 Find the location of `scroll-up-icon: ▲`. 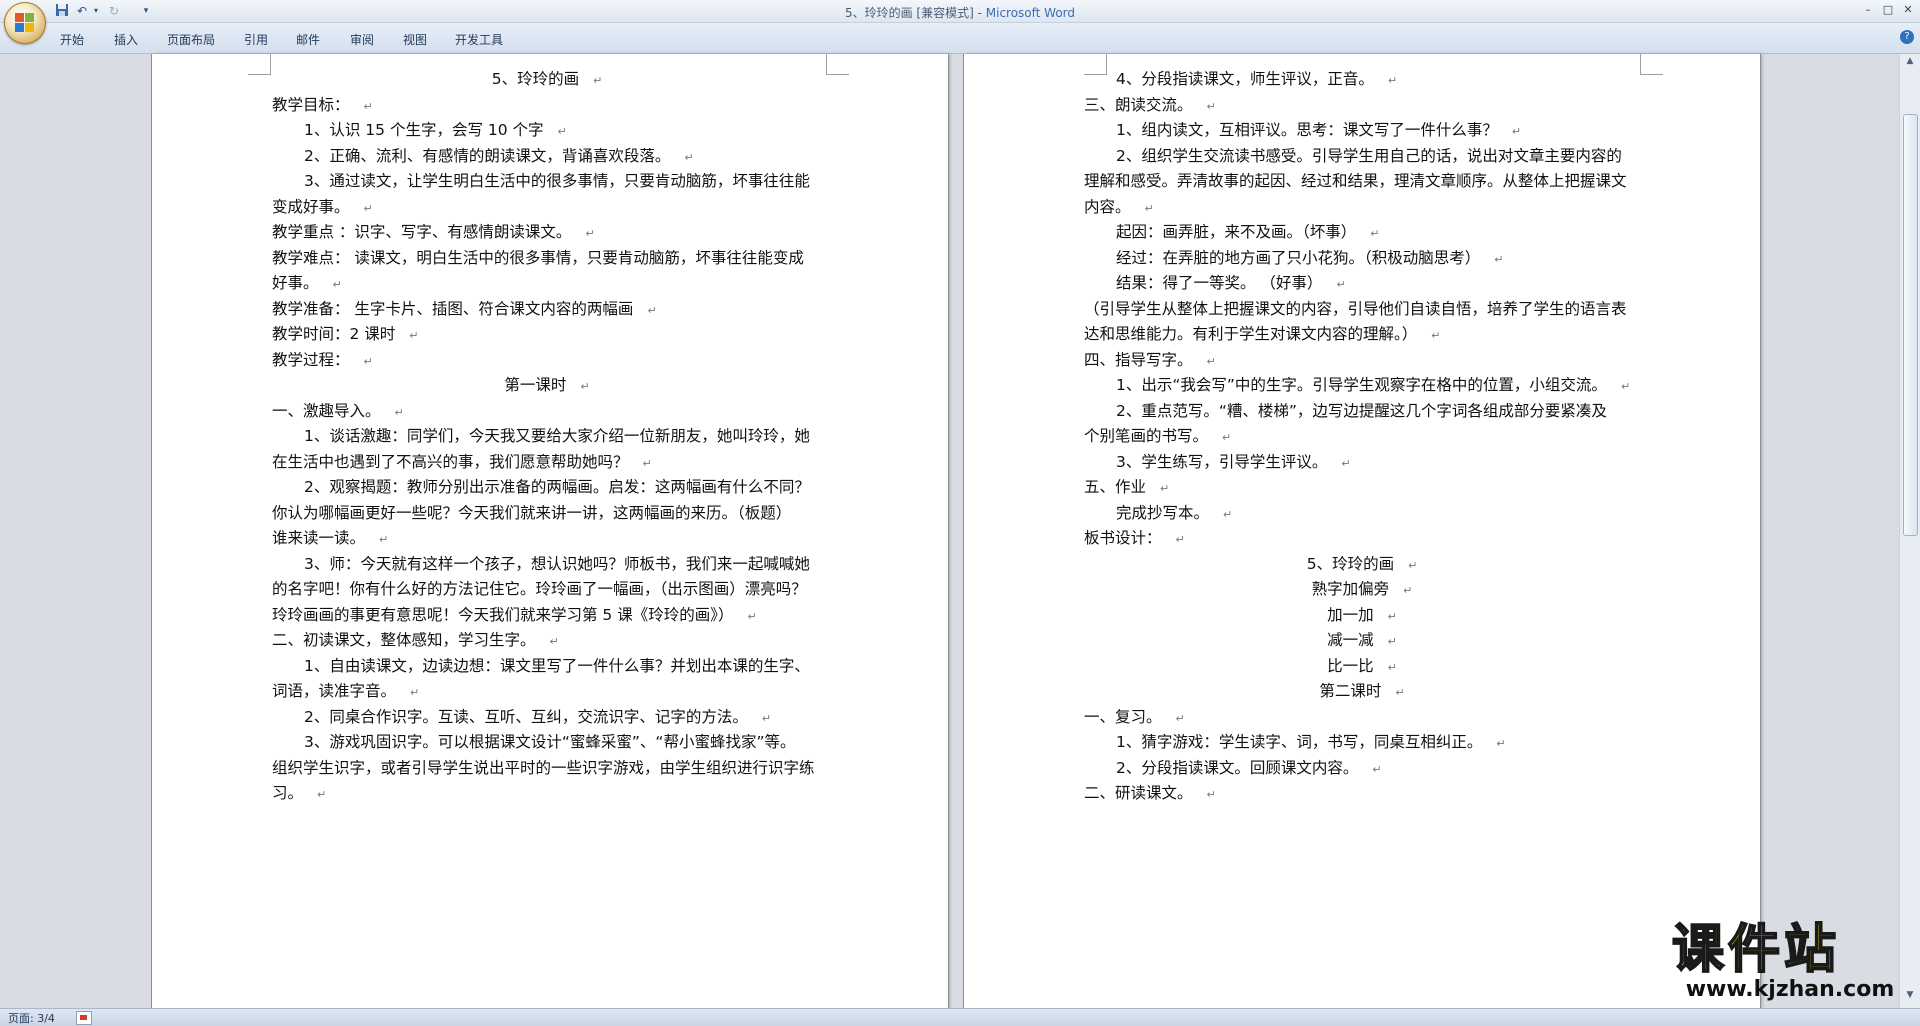

scroll-up-icon: ▲ is located at coordinates (1910, 63).